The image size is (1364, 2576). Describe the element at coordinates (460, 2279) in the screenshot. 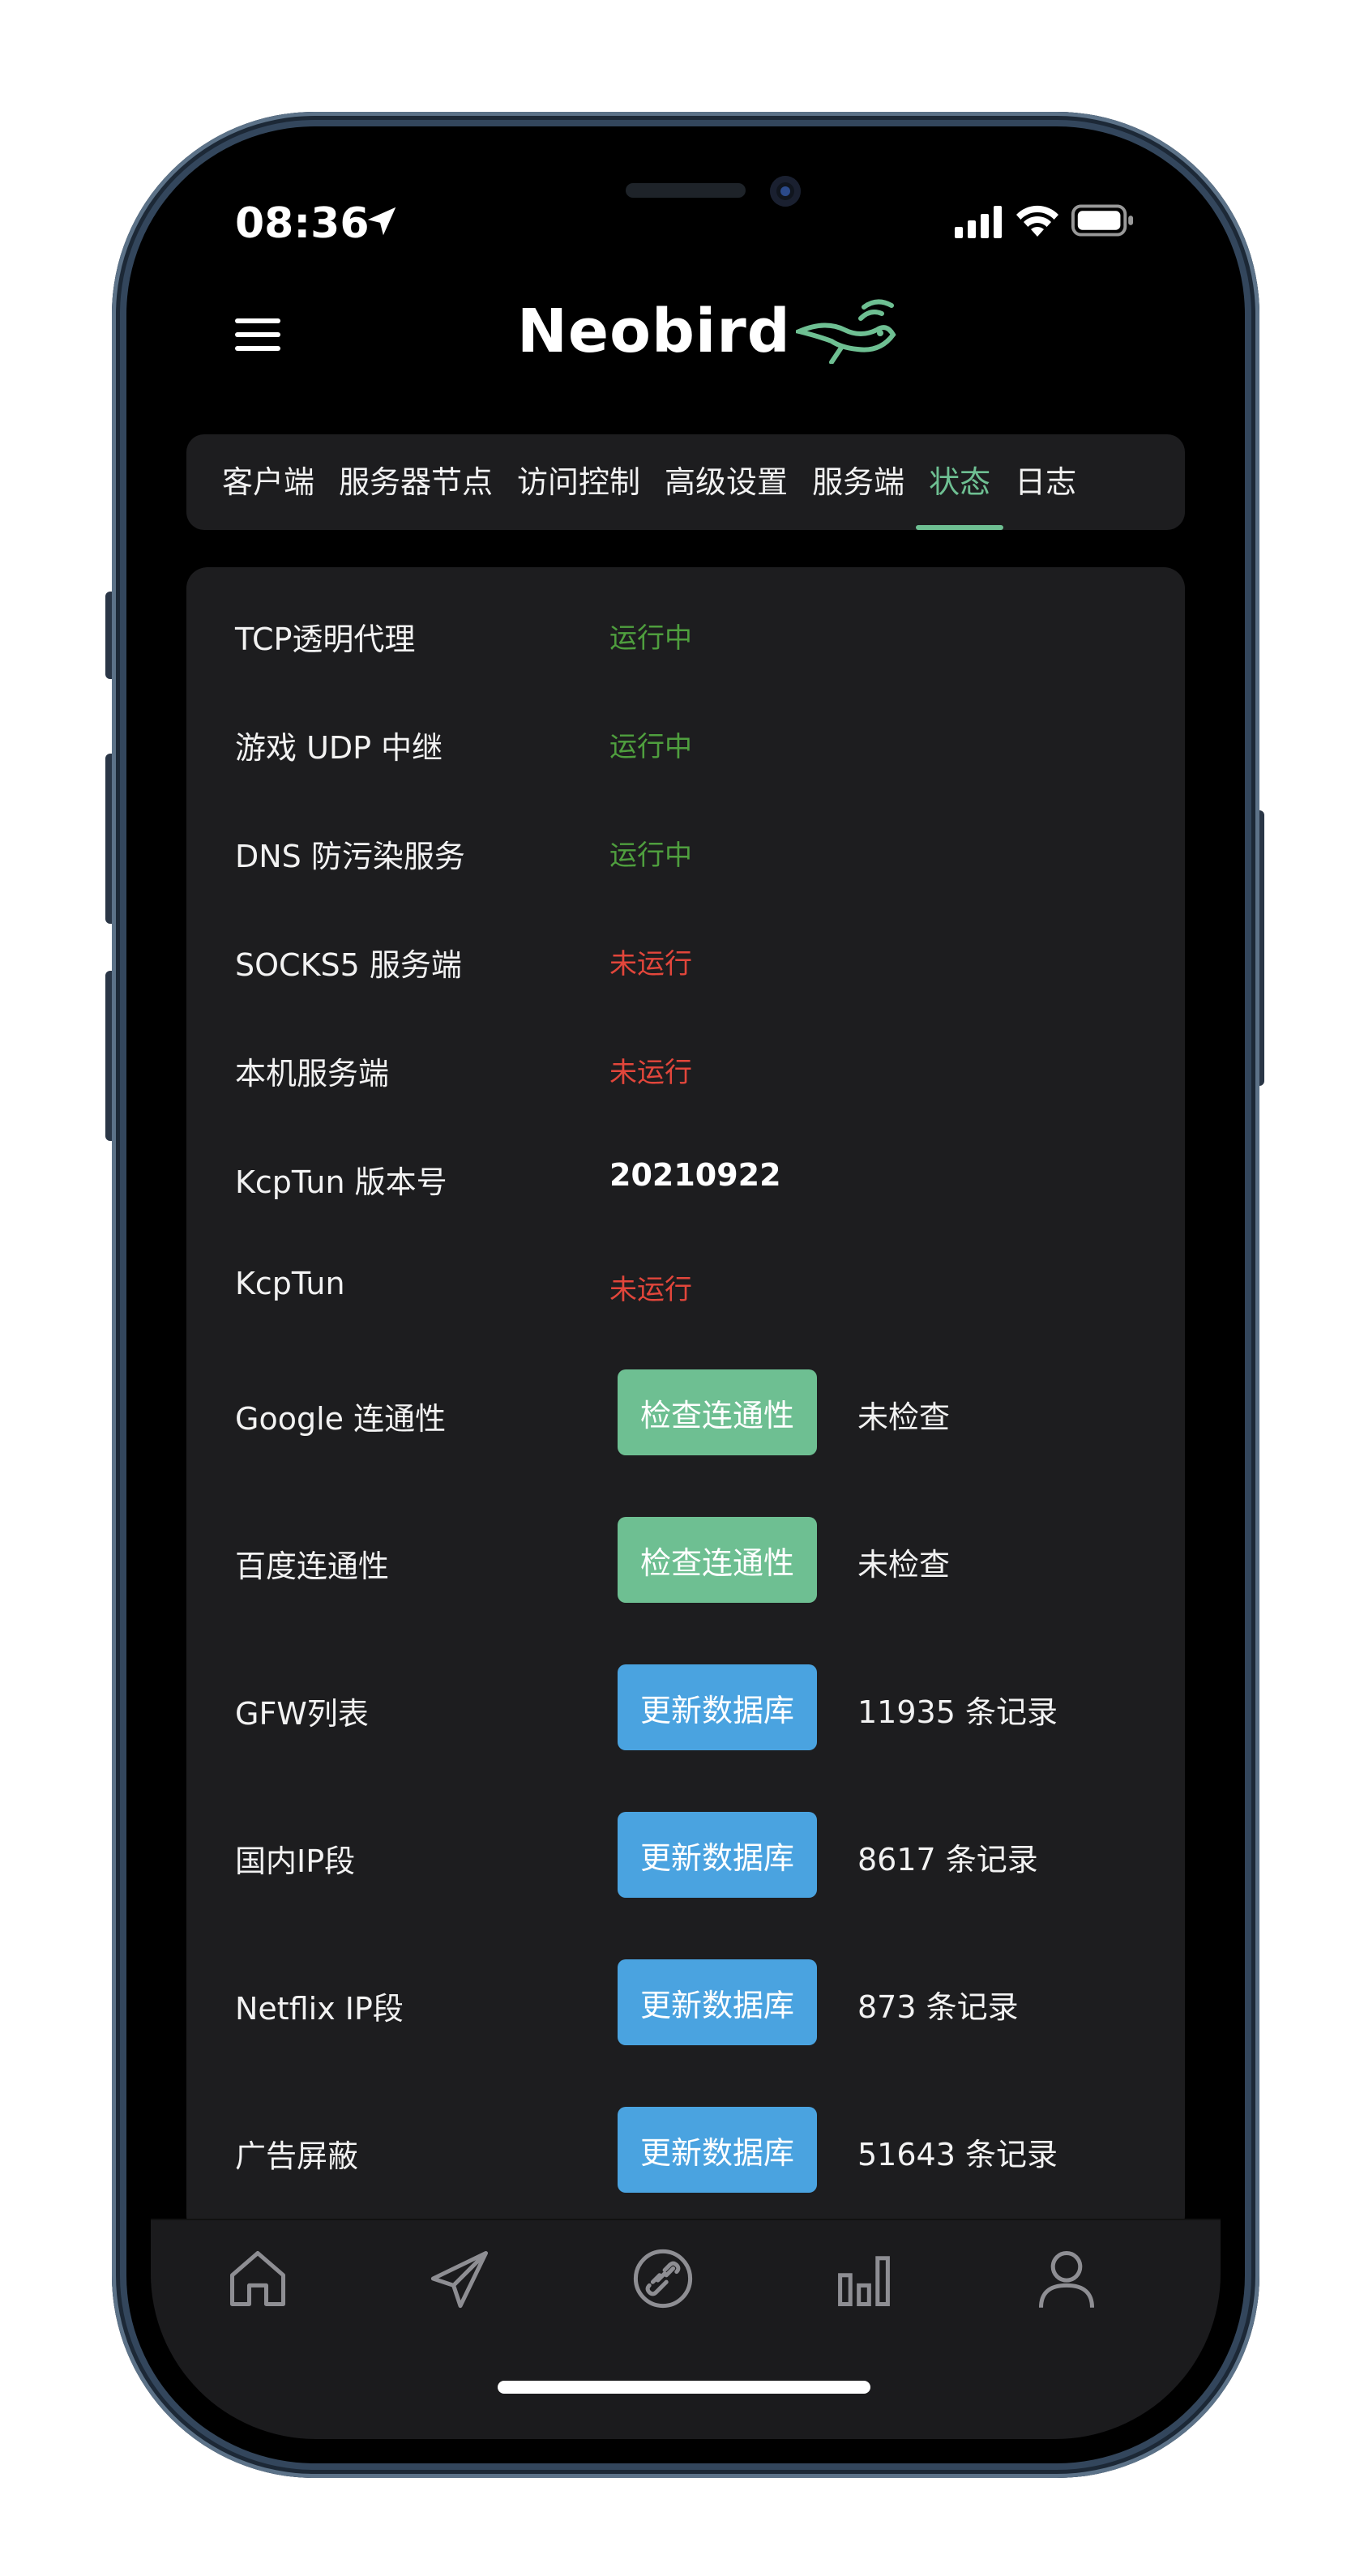

I see `send-icon` at that location.